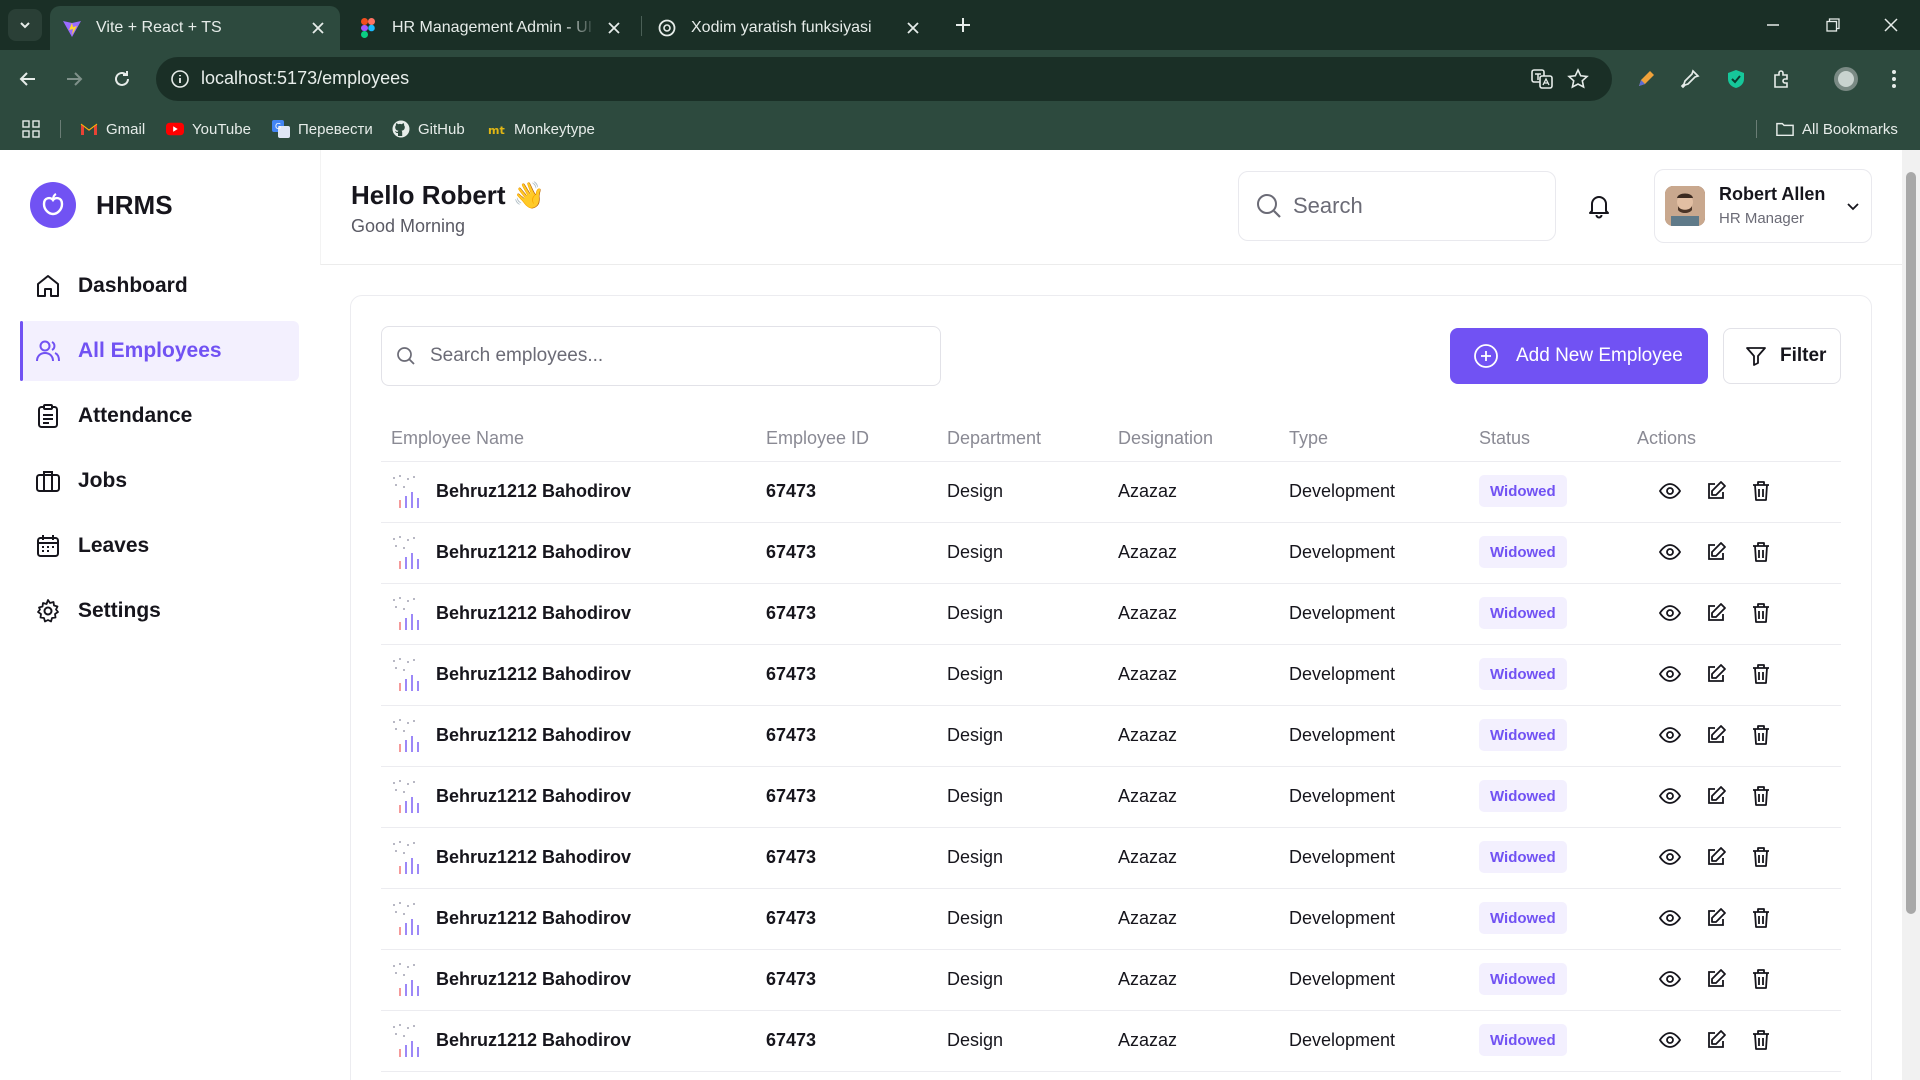 This screenshot has width=1920, height=1080. What do you see at coordinates (1504, 438) in the screenshot?
I see `column-header: Status` at bounding box center [1504, 438].